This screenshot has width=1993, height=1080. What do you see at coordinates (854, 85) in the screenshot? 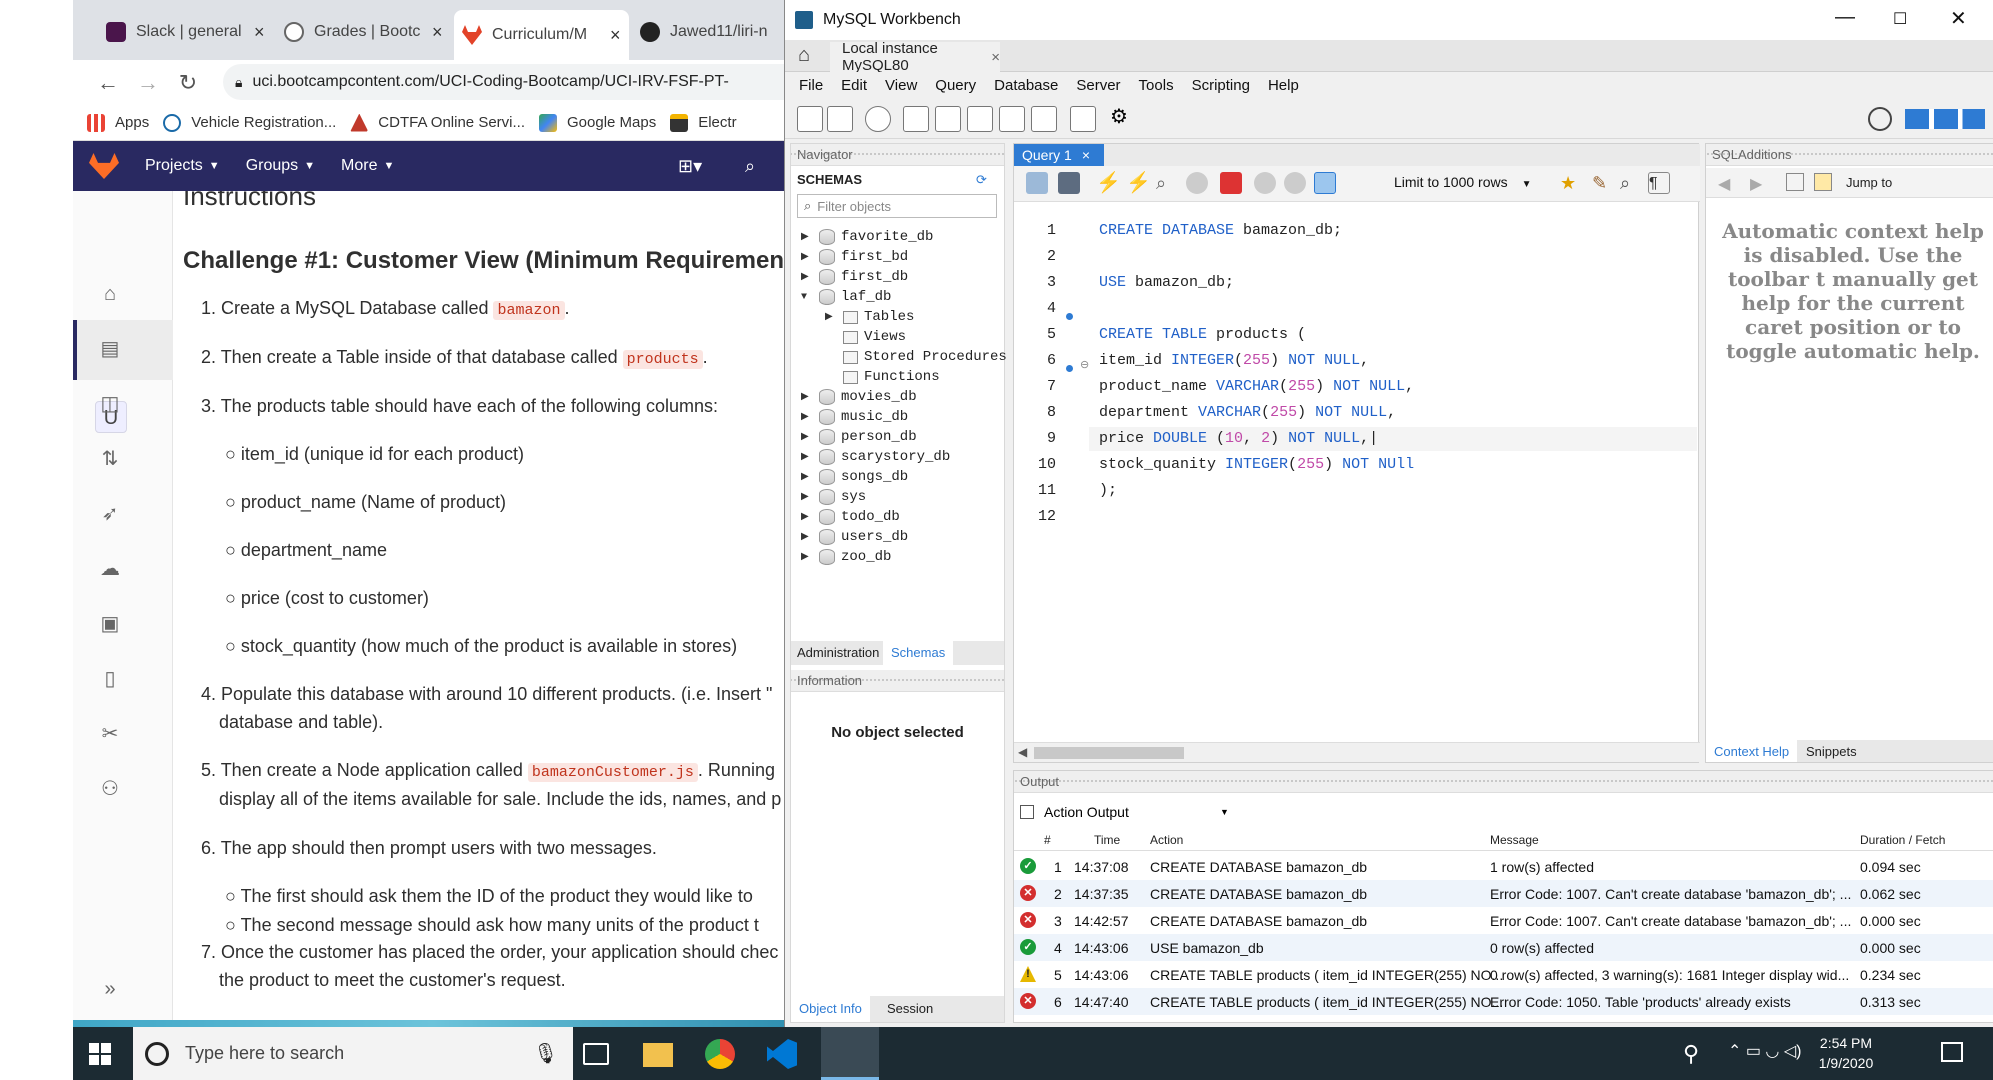
I see `menu-edit: Edit` at bounding box center [854, 85].